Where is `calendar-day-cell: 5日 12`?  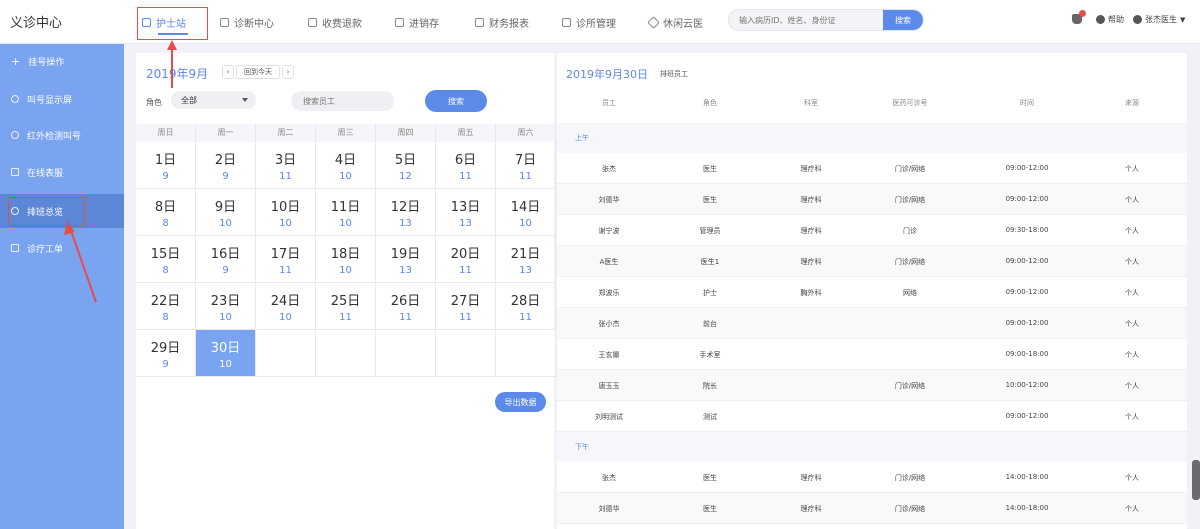 calendar-day-cell: 5日 12 is located at coordinates (406, 165).